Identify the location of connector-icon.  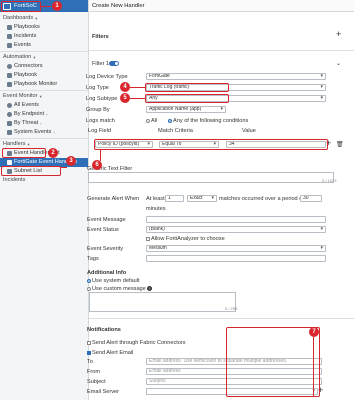
(9, 66).